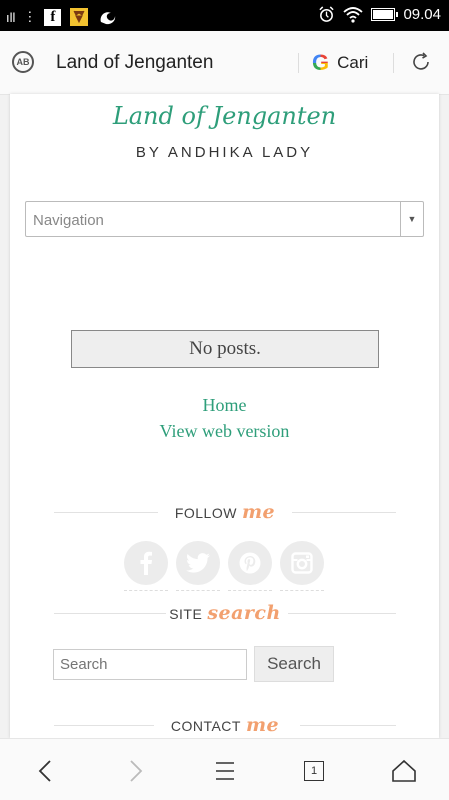 Image resolution: width=449 pixels, height=800 pixels. What do you see at coordinates (30, 16) in the screenshot?
I see `more-indicator-icon: ⋮` at bounding box center [30, 16].